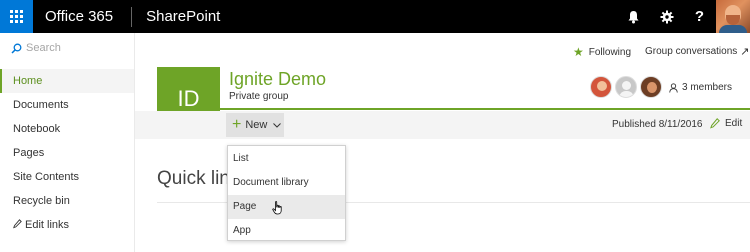  What do you see at coordinates (286, 207) in the screenshot?
I see `menu-item-page: Page` at bounding box center [286, 207].